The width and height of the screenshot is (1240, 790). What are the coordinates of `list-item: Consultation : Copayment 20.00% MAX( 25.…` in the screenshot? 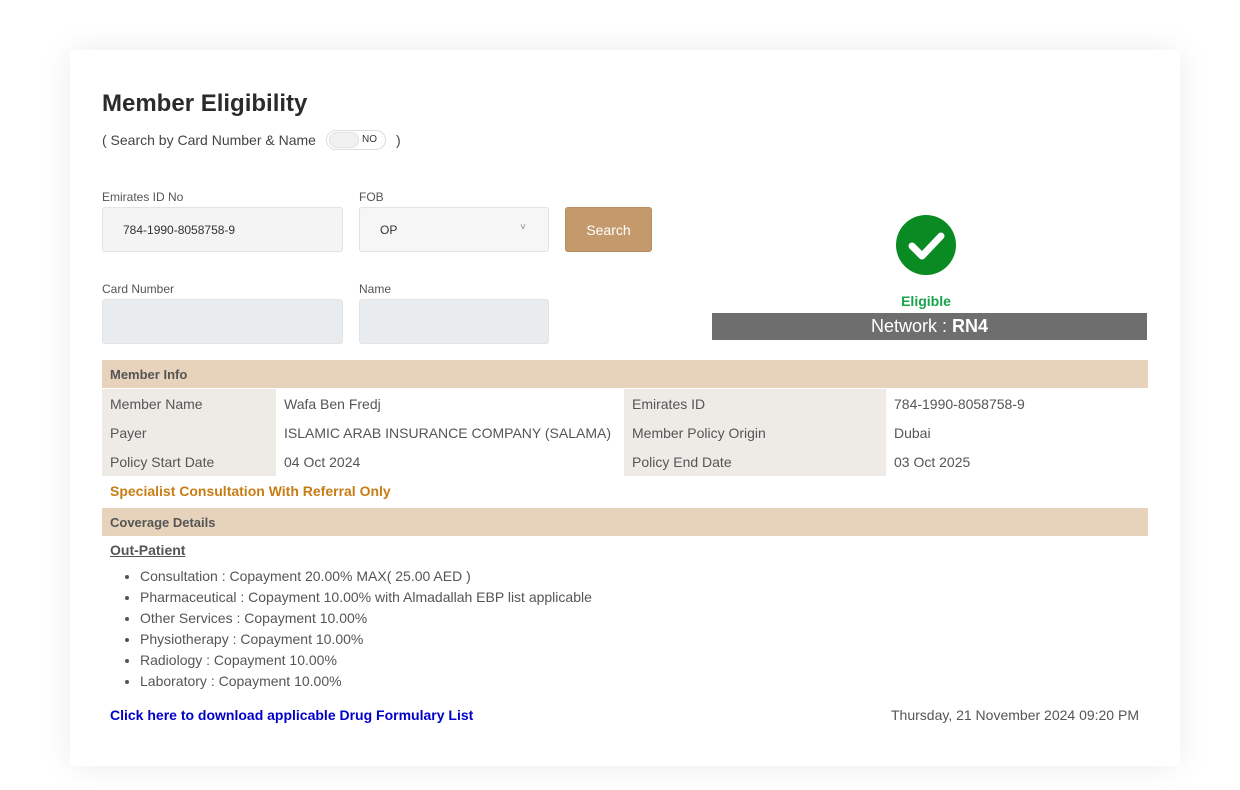 It's located at (366, 577).